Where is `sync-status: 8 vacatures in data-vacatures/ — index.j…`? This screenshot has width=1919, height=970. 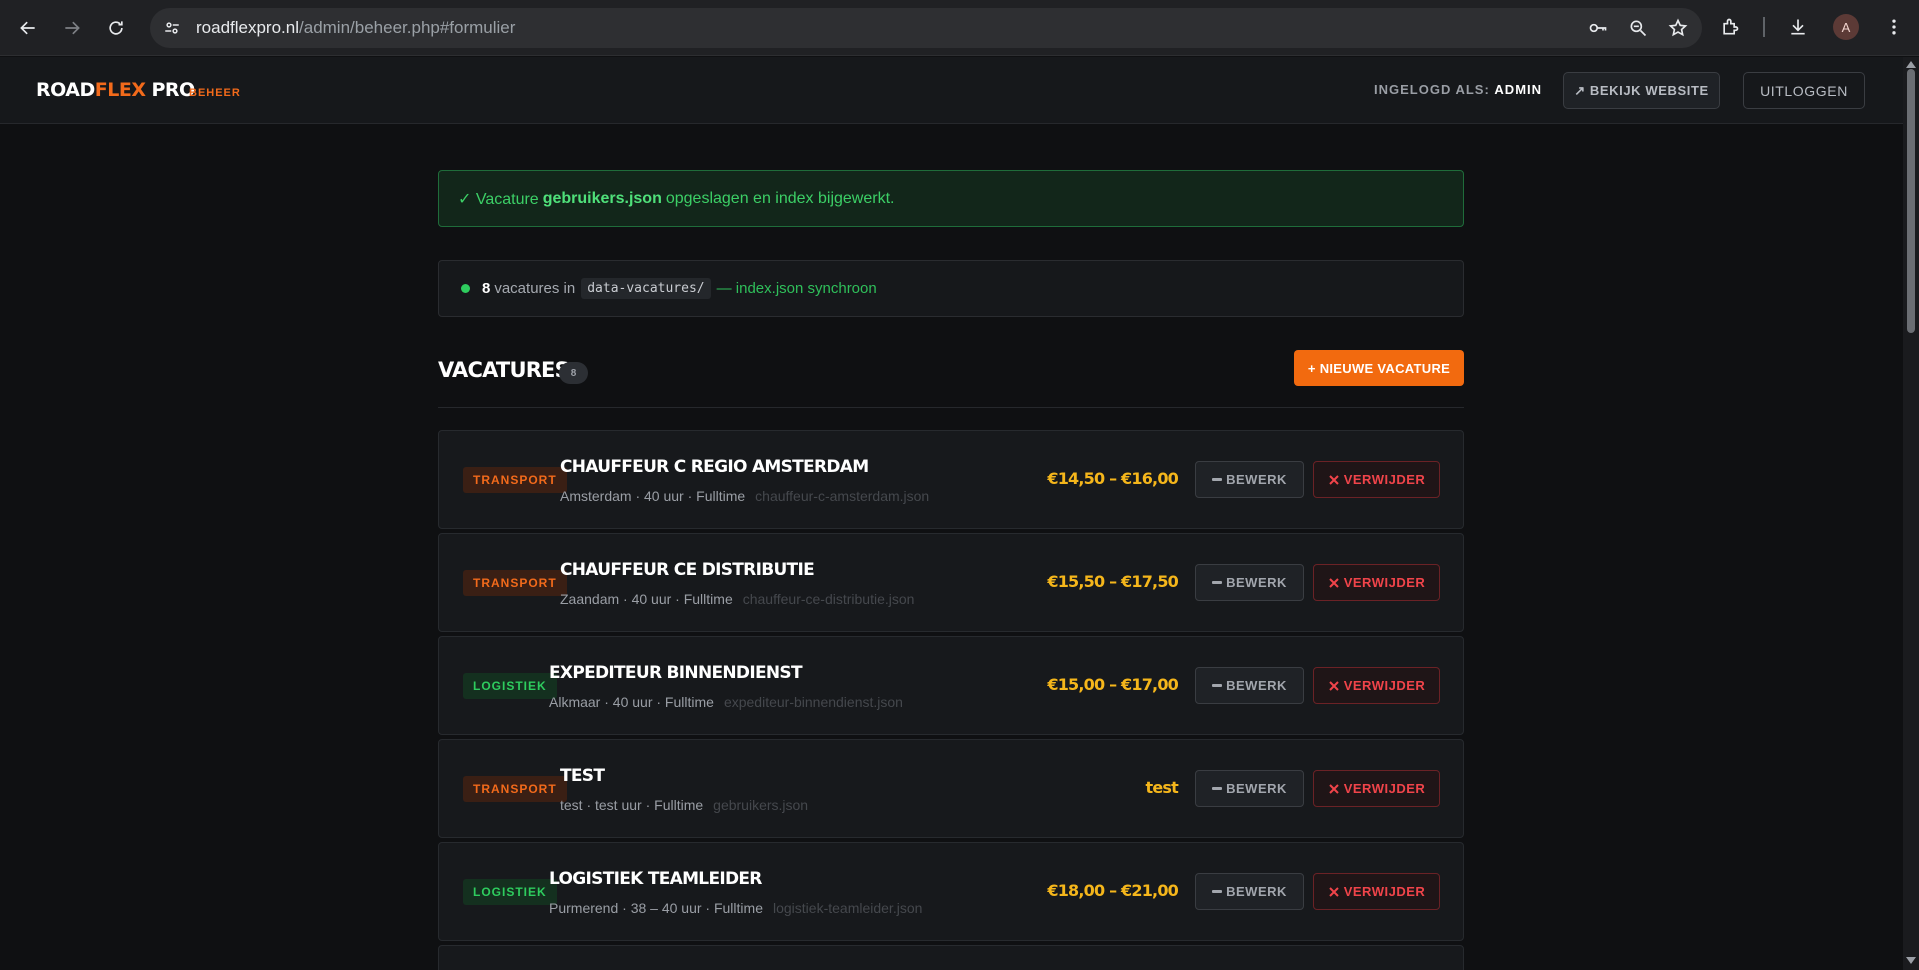
sync-status: 8 vacatures in data-vacatures/ — index.j… is located at coordinates (951, 288).